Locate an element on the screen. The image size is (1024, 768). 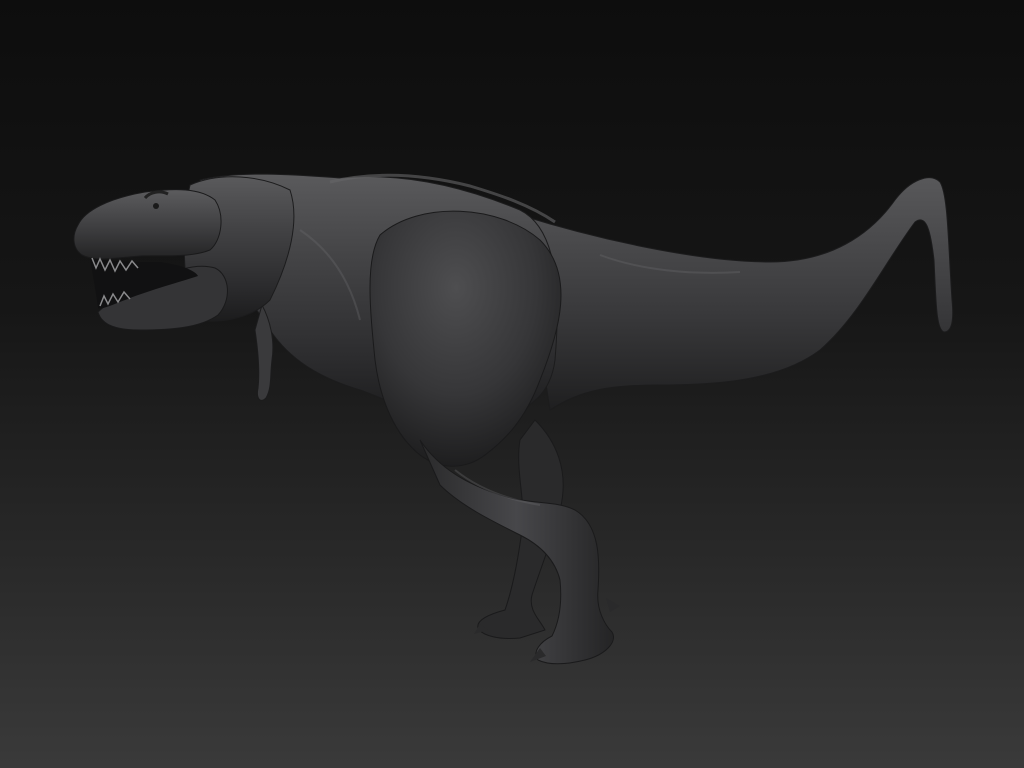
tail is located at coordinates (736, 294).